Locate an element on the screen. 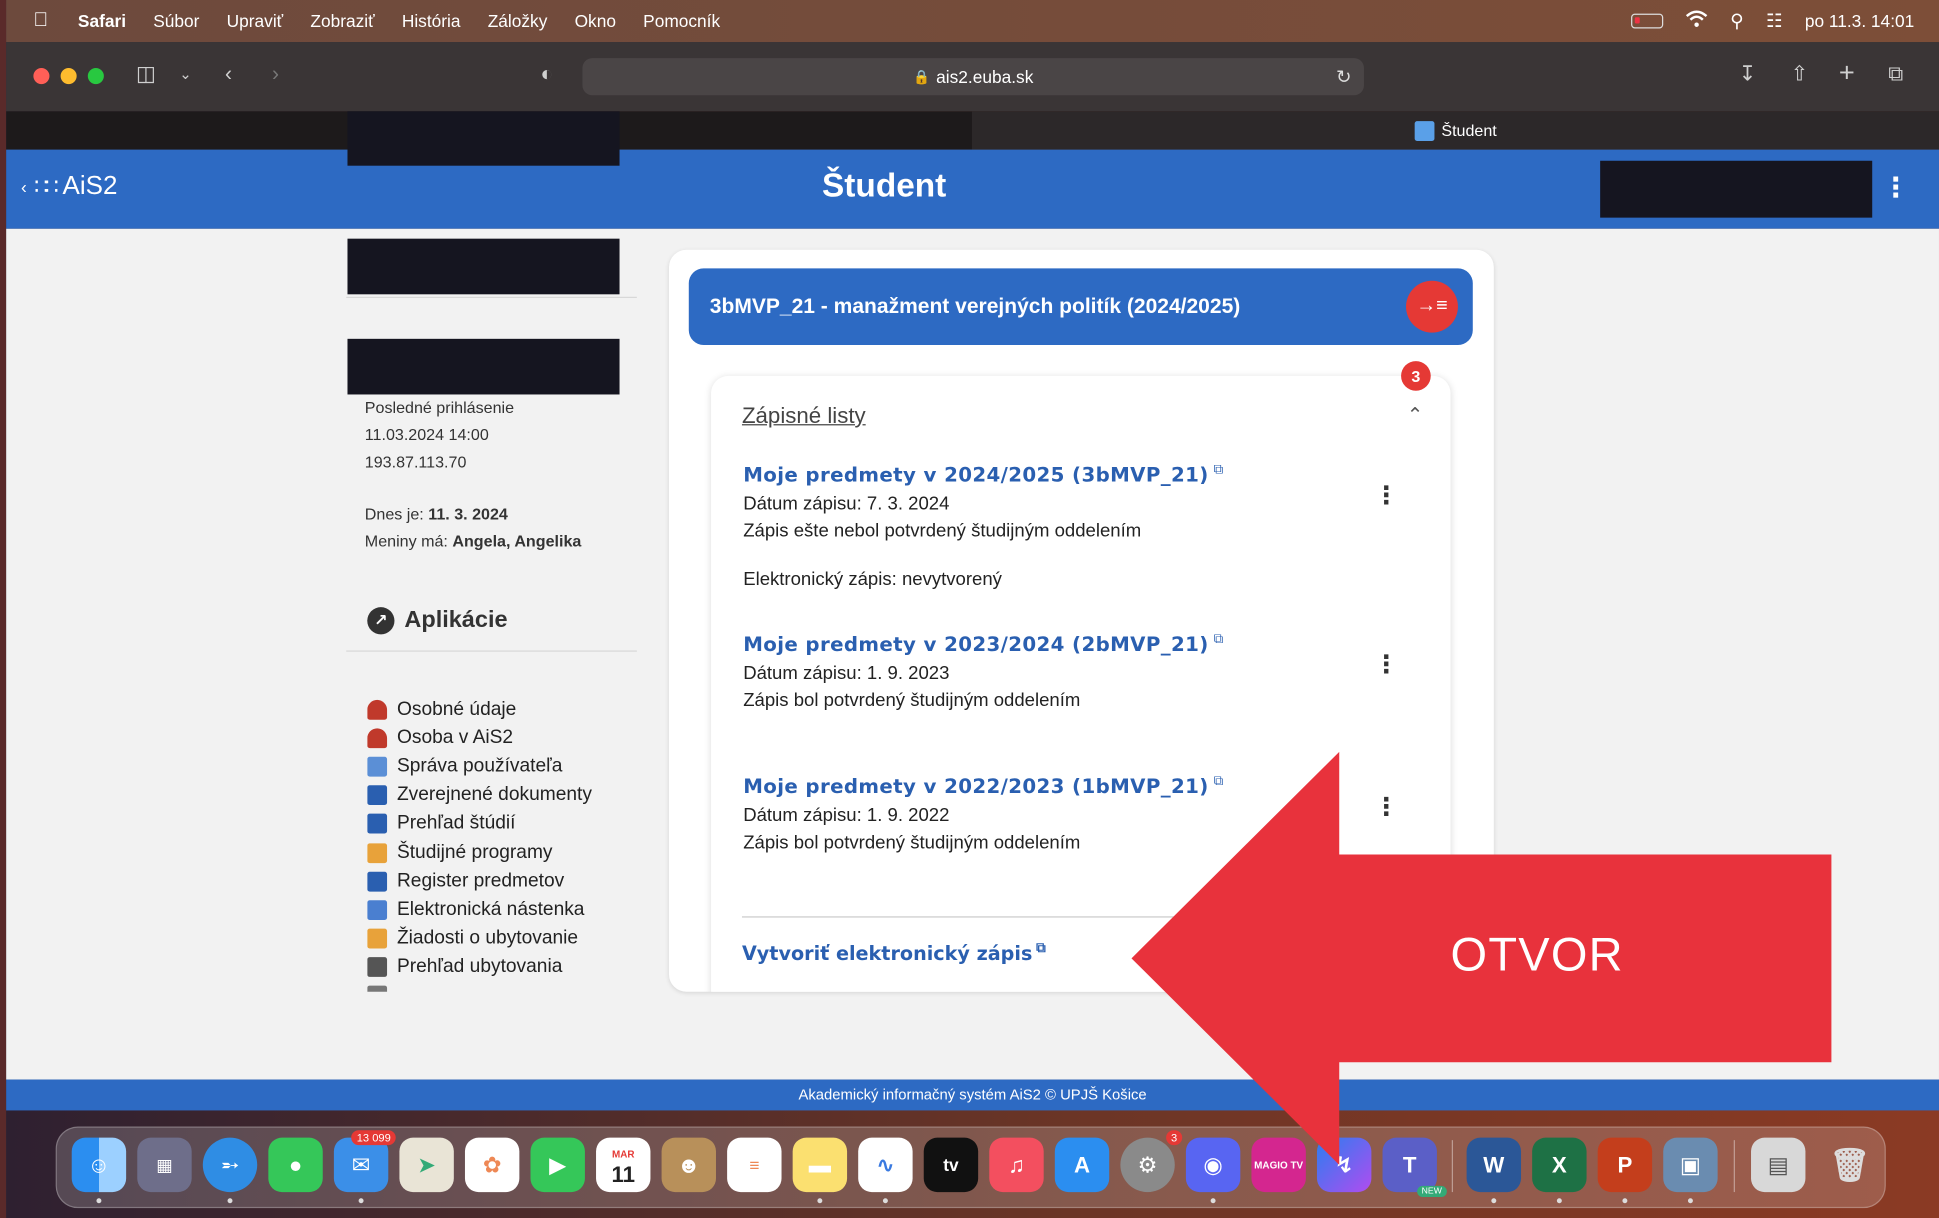  back-icon: ‹ is located at coordinates (228, 74).